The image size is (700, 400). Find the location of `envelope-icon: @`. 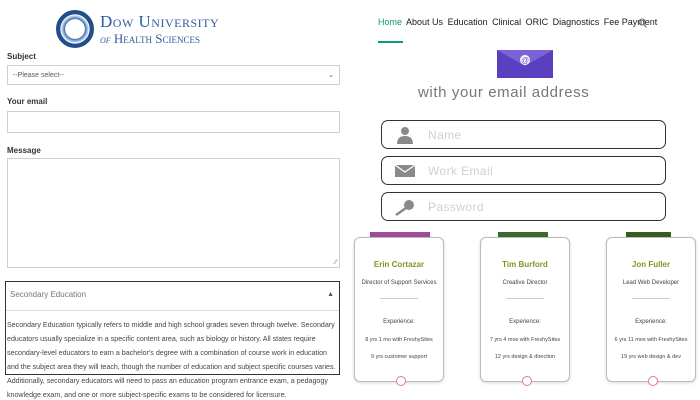

envelope-icon: @ is located at coordinates (525, 64).